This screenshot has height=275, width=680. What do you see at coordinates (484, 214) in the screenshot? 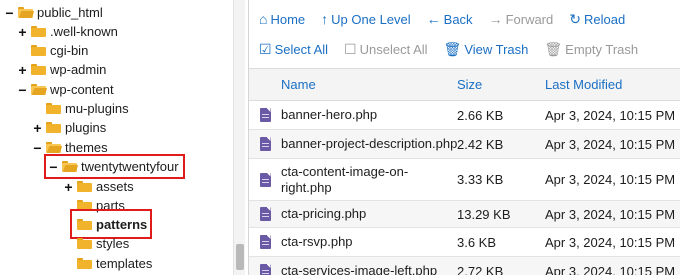
I see `file-size: 13.29 KB` at bounding box center [484, 214].